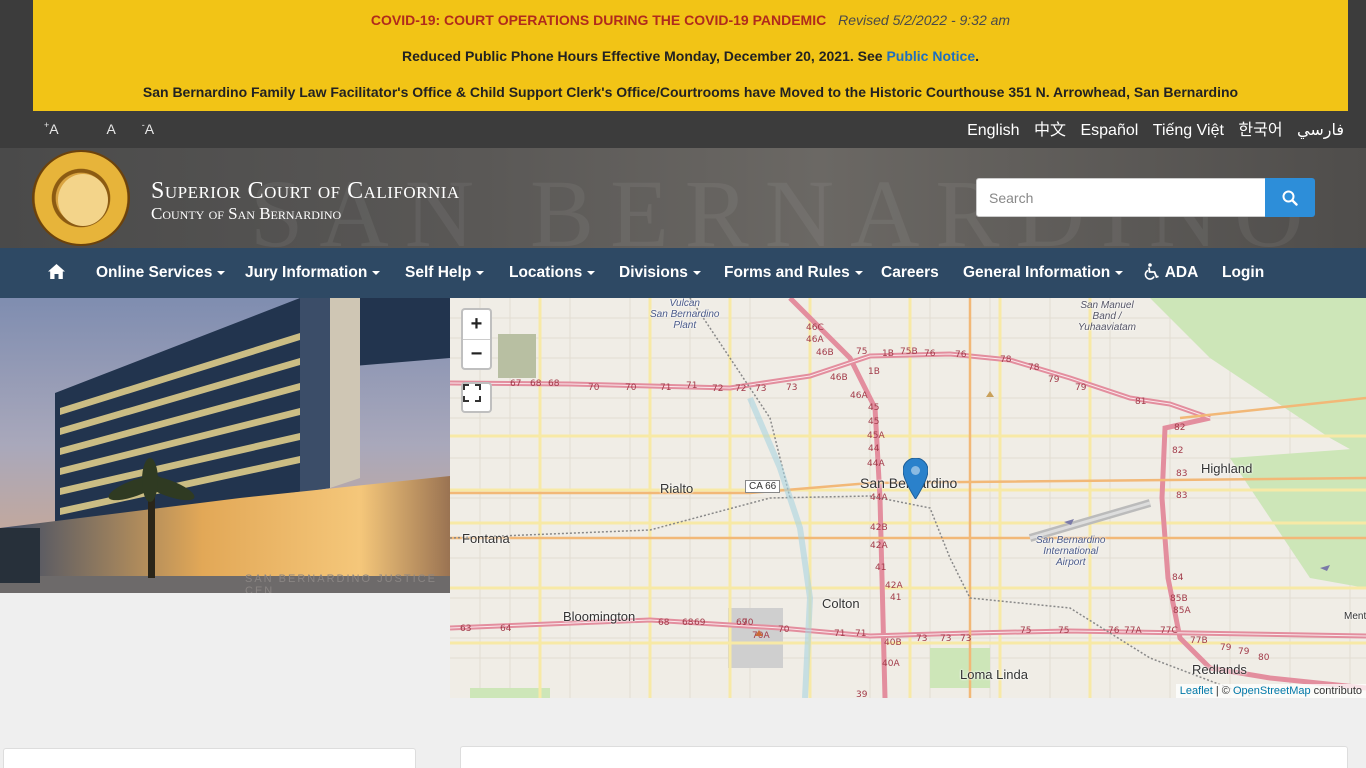  I want to click on courthouse-photo: SAN BERNARDINO JUSTICE CEN, so click(225, 445).